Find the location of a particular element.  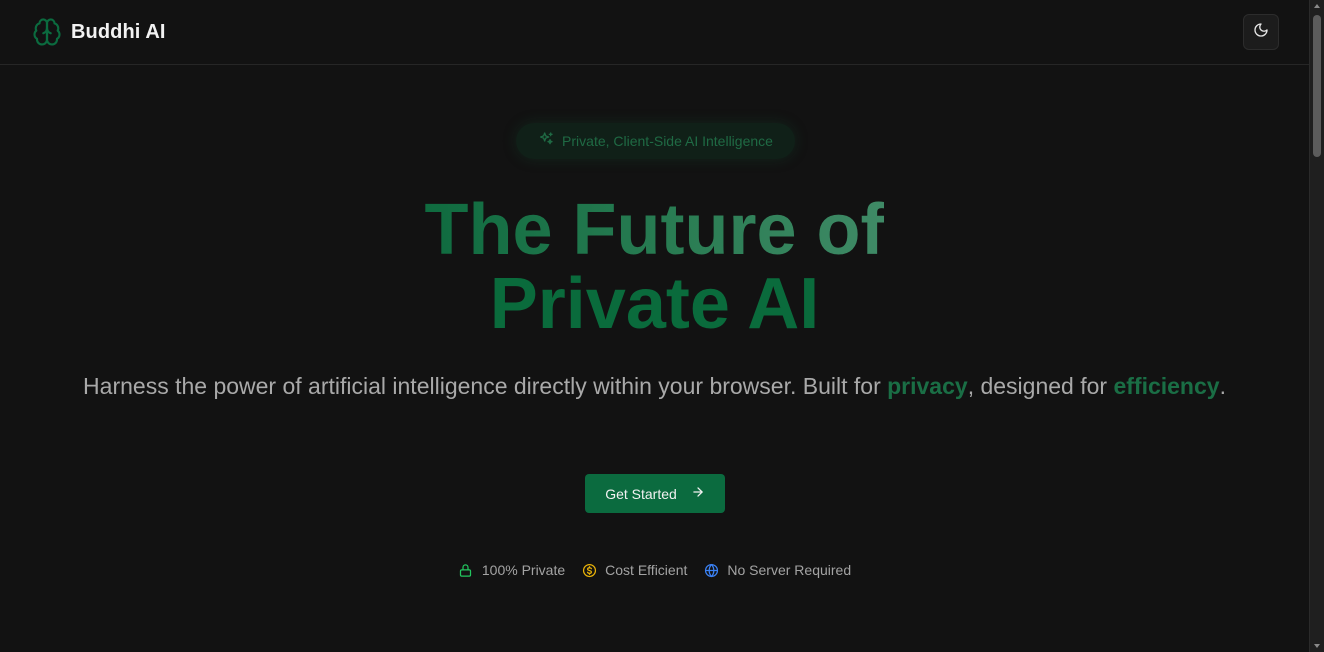

theme-toggle-button is located at coordinates (1261, 32).